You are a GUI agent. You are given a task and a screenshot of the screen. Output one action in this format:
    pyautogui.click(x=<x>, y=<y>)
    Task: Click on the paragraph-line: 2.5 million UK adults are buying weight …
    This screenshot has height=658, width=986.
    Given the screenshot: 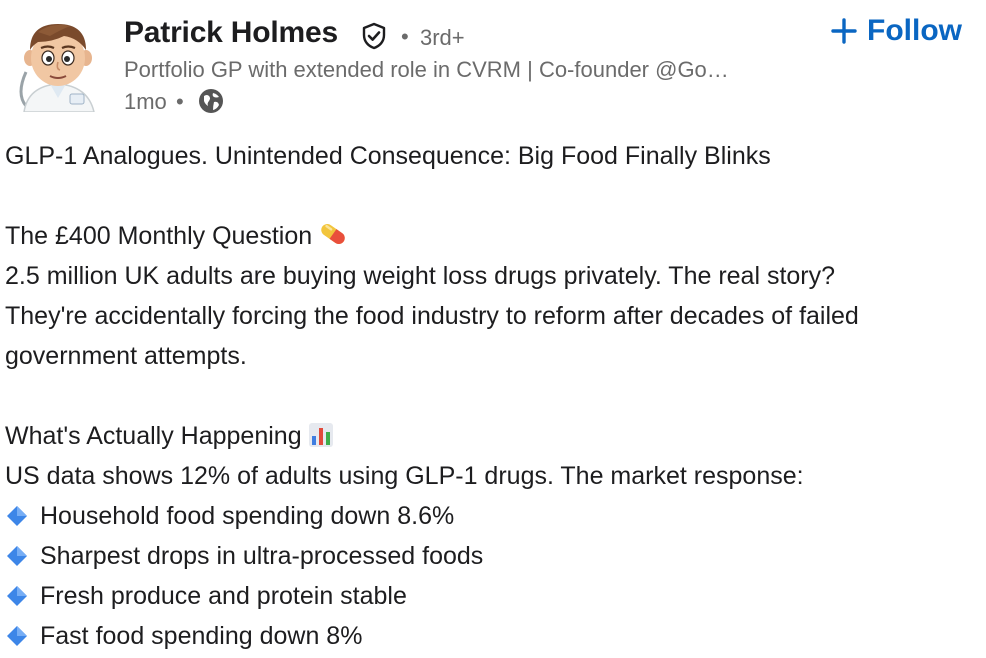 What is the action you would take?
    pyautogui.click(x=420, y=276)
    